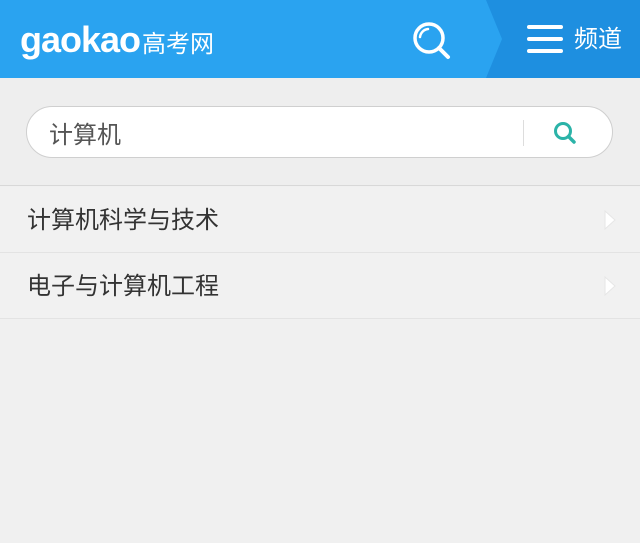 The image size is (640, 543). Describe the element at coordinates (545, 39) in the screenshot. I see `hamburger-menu-icon` at that location.